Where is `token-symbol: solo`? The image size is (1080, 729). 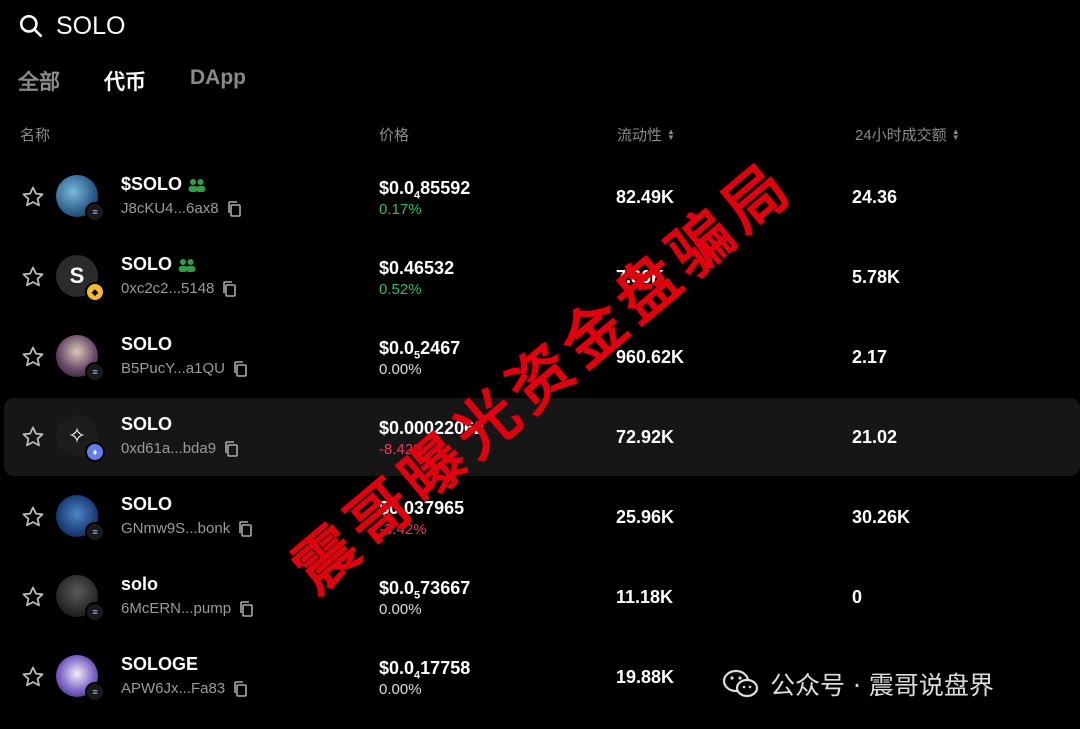 token-symbol: solo is located at coordinates (140, 584).